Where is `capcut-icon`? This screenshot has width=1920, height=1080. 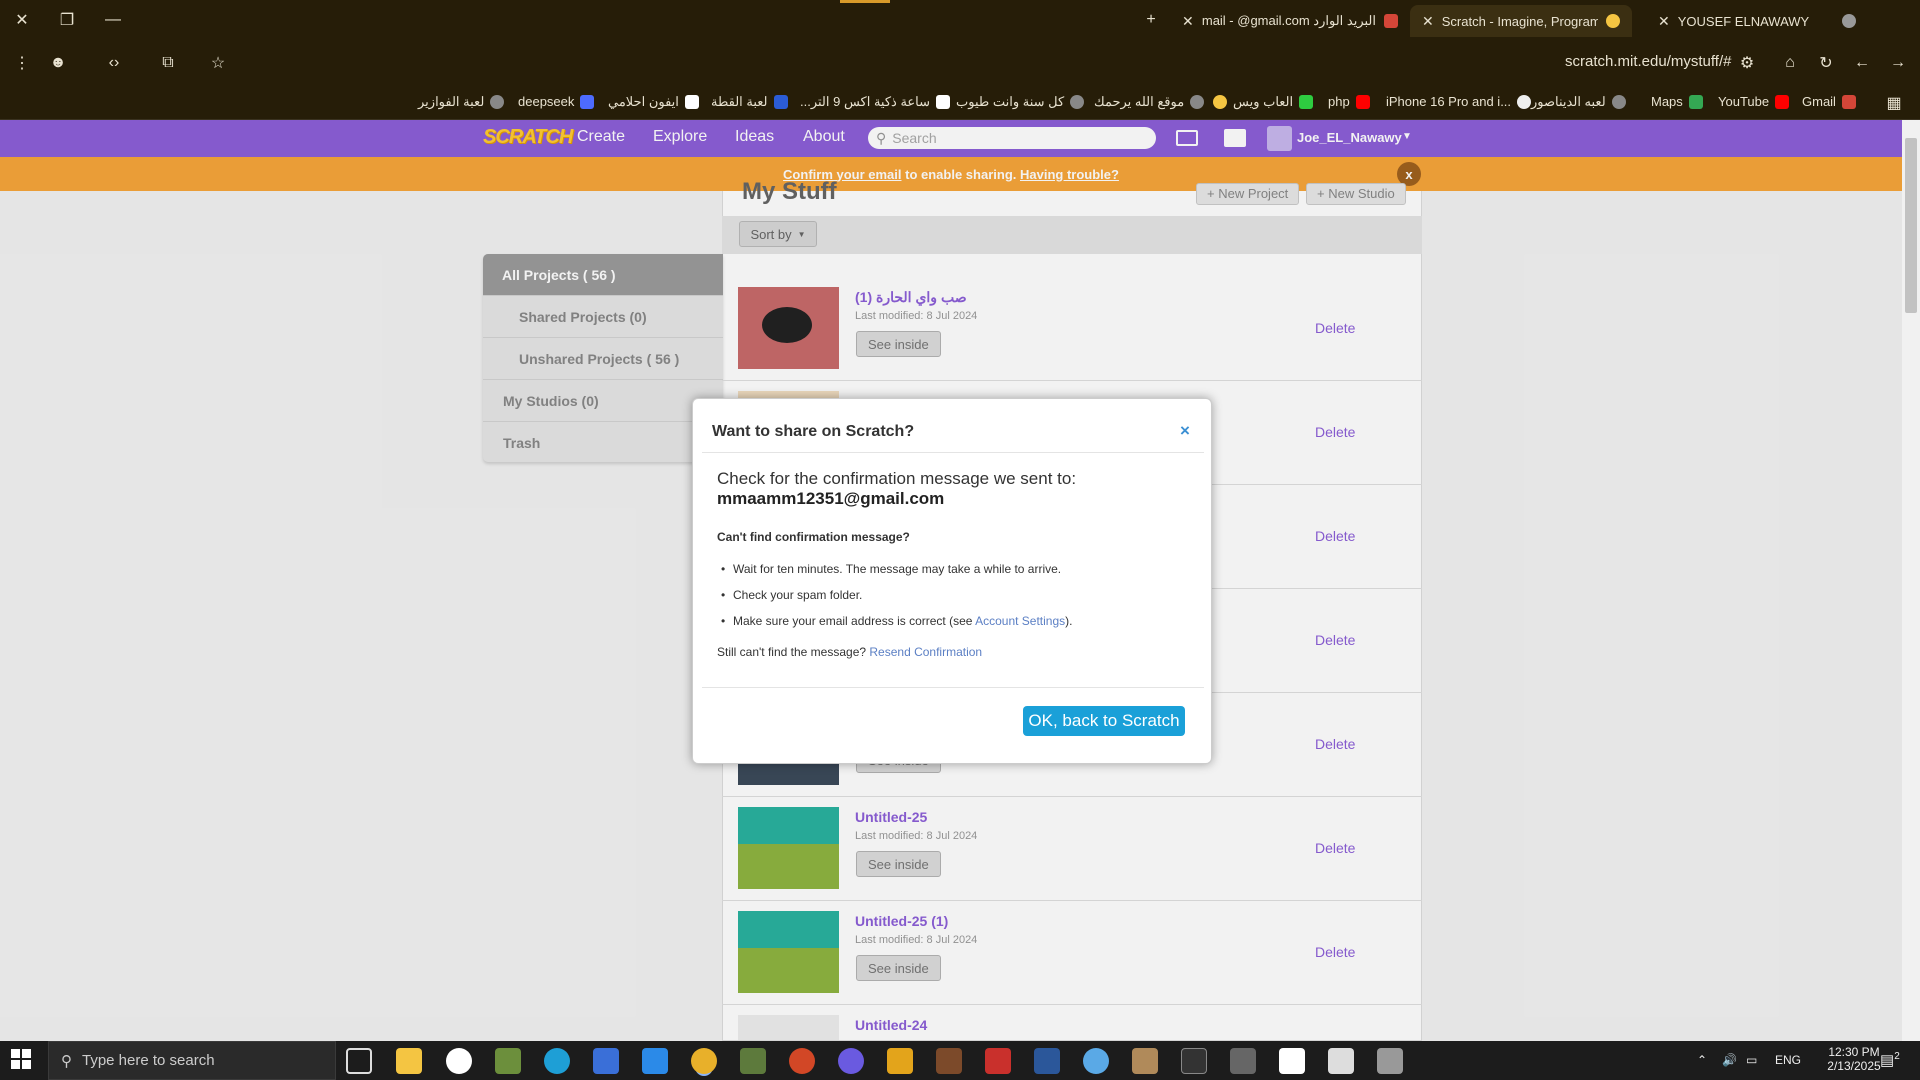
capcut-icon is located at coordinates (1292, 1061).